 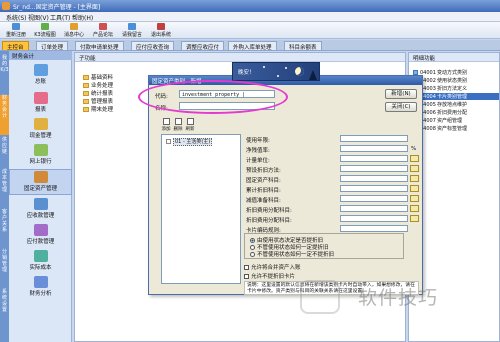 What do you see at coordinates (40, 98) in the screenshot?
I see `reports-icon` at bounding box center [40, 98].